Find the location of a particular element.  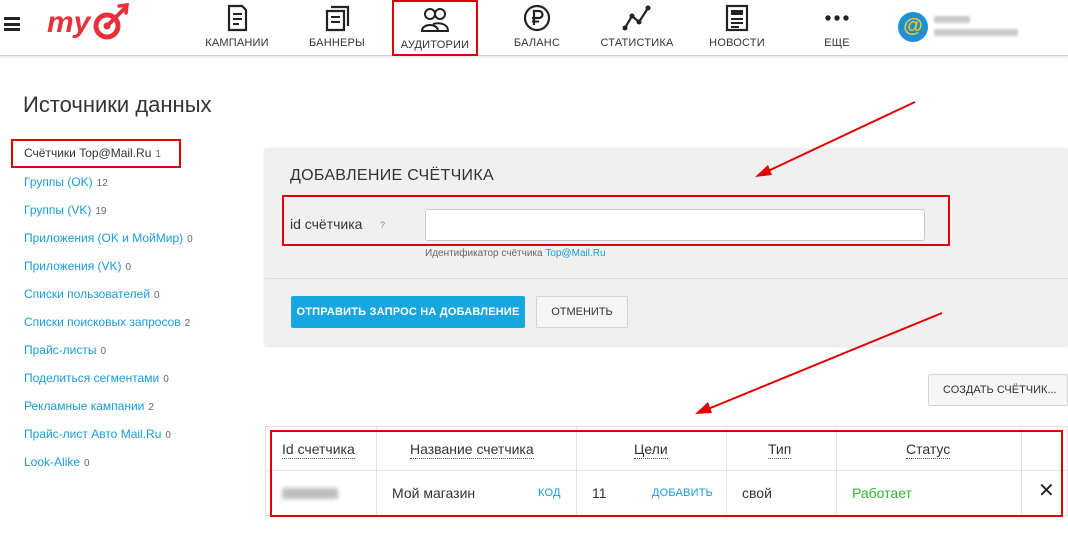

nav-news: НОВОСТИ is located at coordinates (737, 28).